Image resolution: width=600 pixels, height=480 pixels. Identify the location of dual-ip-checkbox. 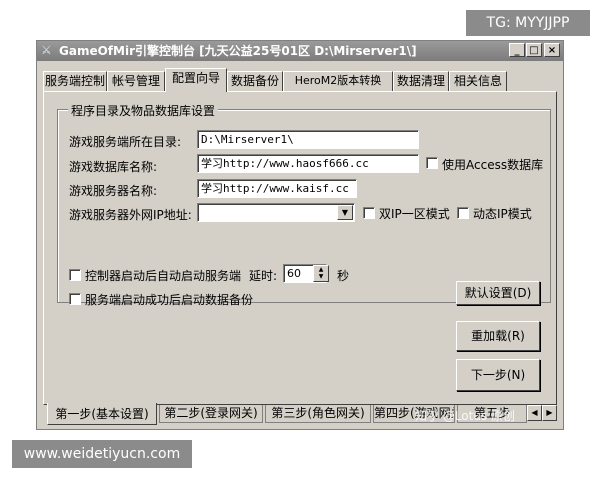
(369, 213).